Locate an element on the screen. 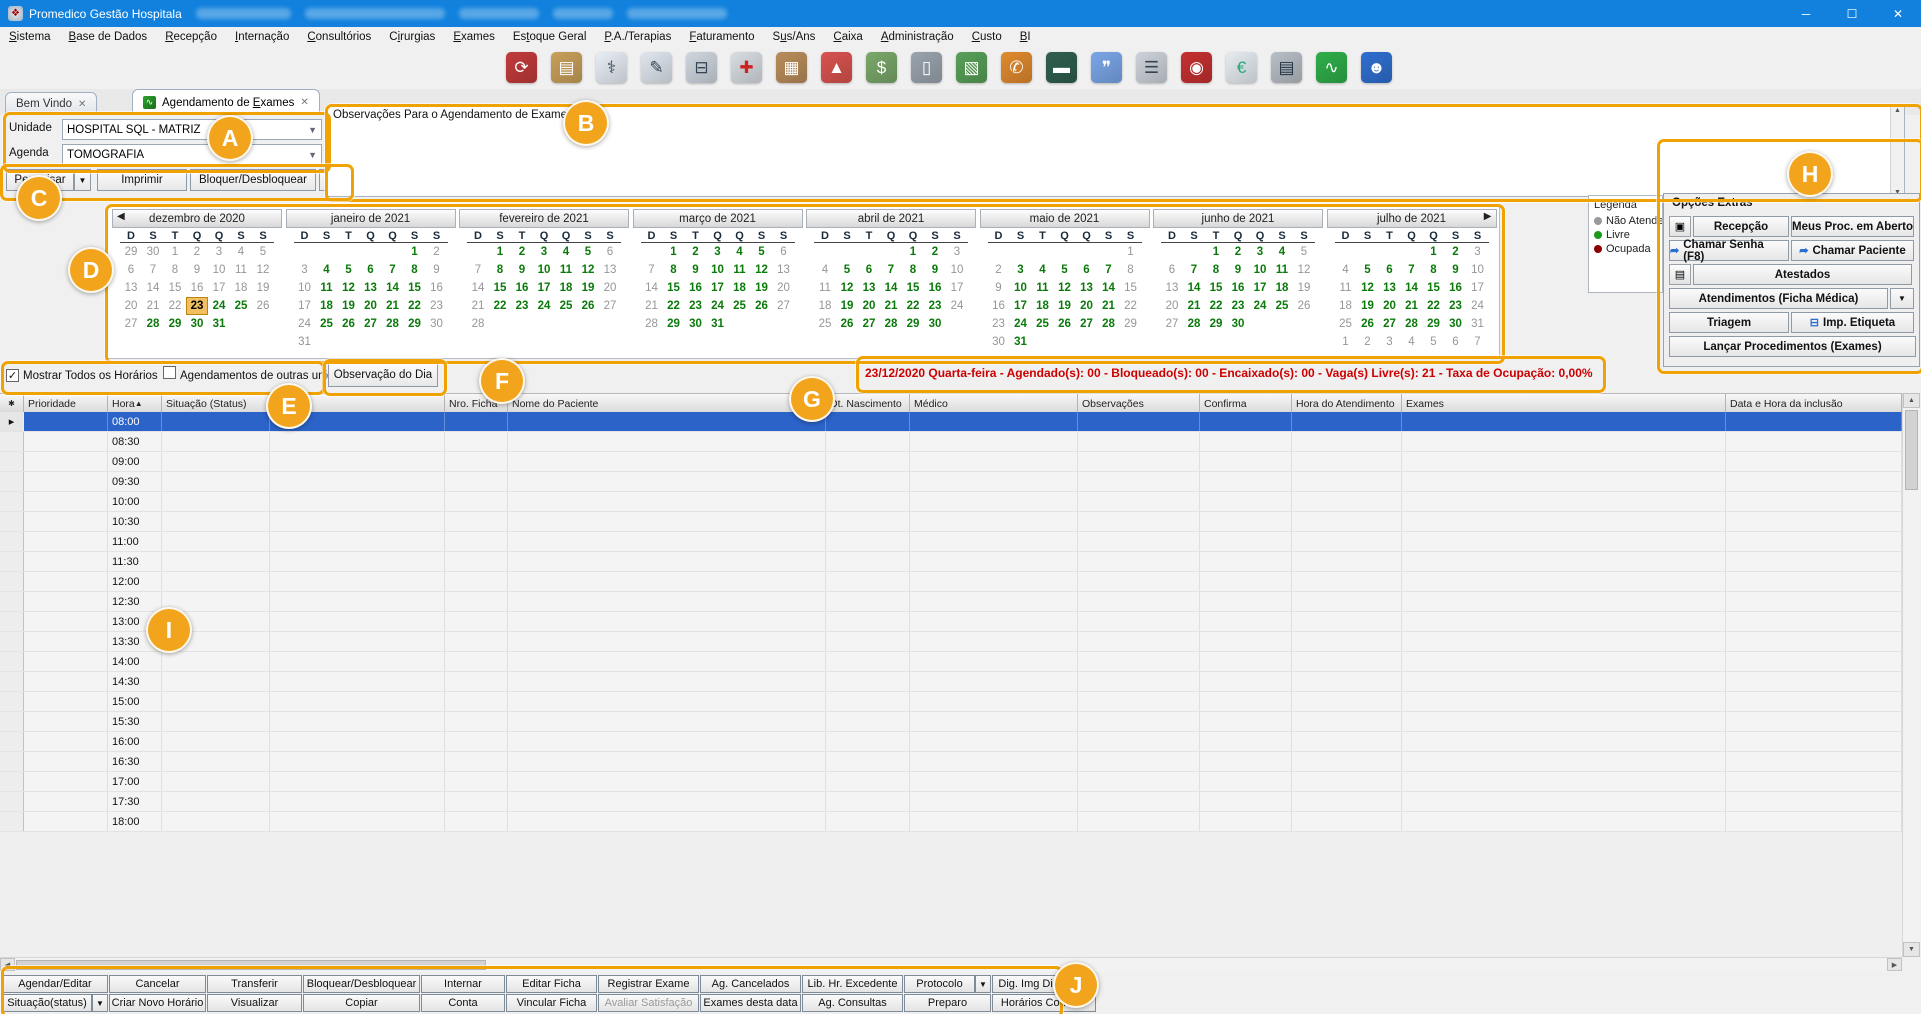 This screenshot has height=1014, width=1921. calendar-day: 7 is located at coordinates (891, 270).